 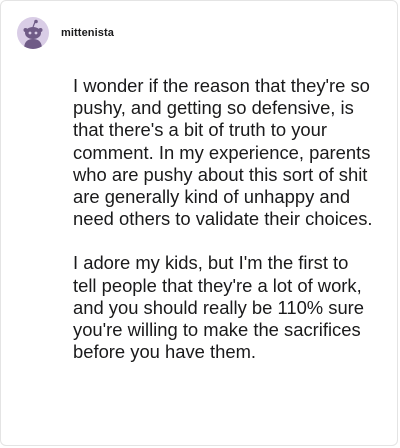 I want to click on avatar, so click(x=33, y=33).